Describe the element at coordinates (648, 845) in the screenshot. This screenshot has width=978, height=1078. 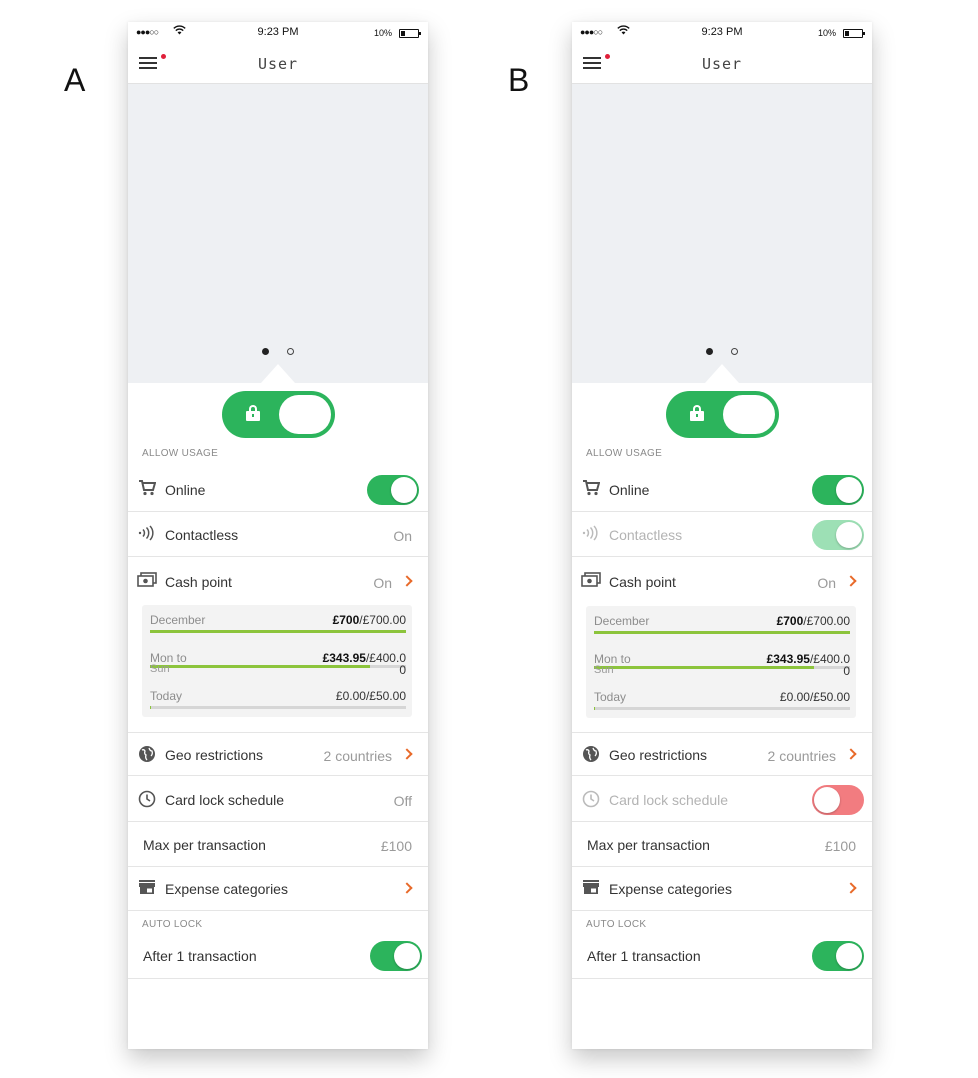
I see `row-label: Max per transaction` at that location.